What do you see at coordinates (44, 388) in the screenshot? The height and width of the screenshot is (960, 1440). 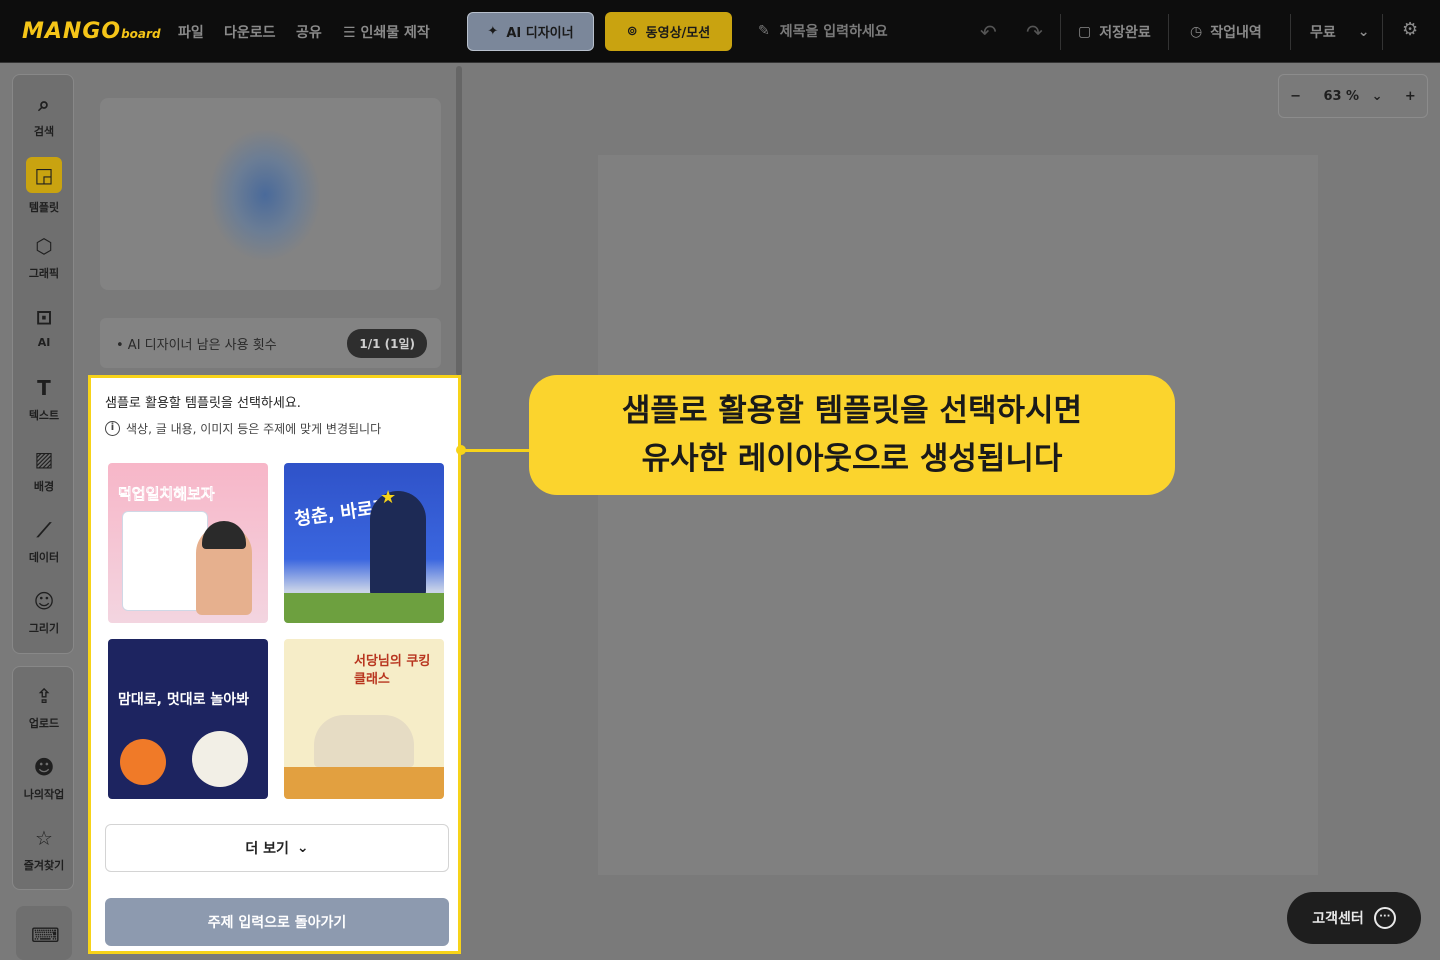 I see `text-icon: T` at bounding box center [44, 388].